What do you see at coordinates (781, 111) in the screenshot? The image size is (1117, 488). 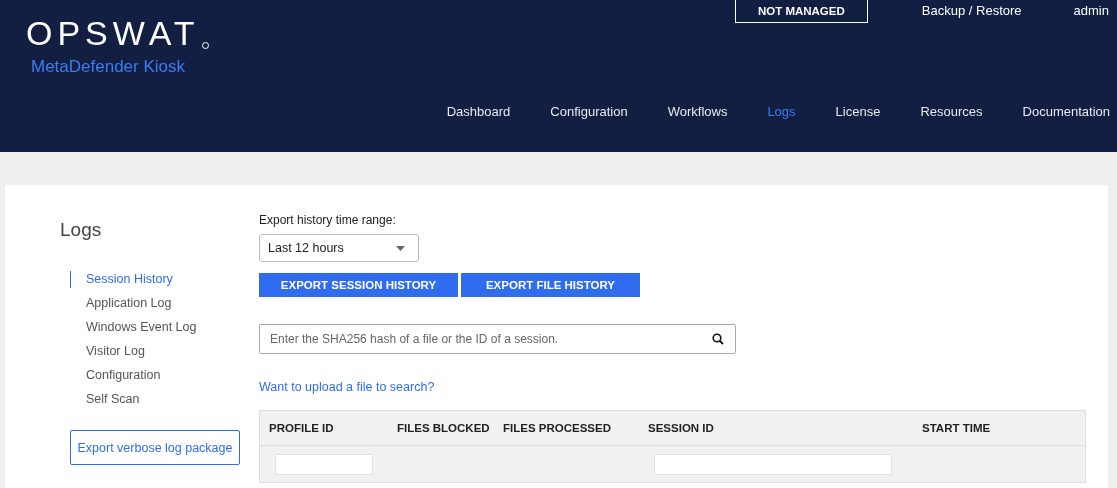 I see `nav-tab: Logs` at bounding box center [781, 111].